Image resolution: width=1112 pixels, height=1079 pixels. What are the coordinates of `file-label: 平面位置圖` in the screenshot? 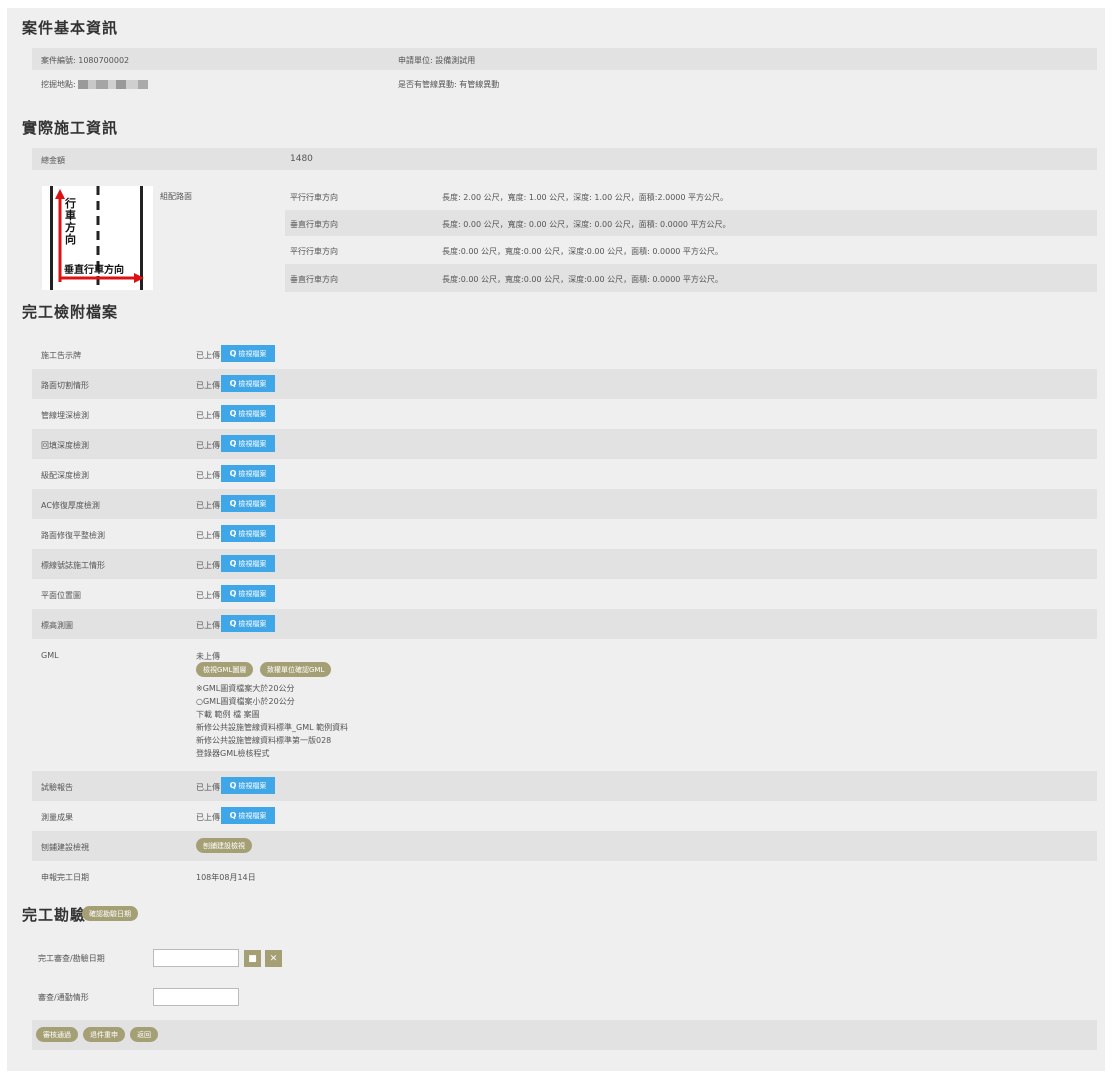 It's located at (61, 595).